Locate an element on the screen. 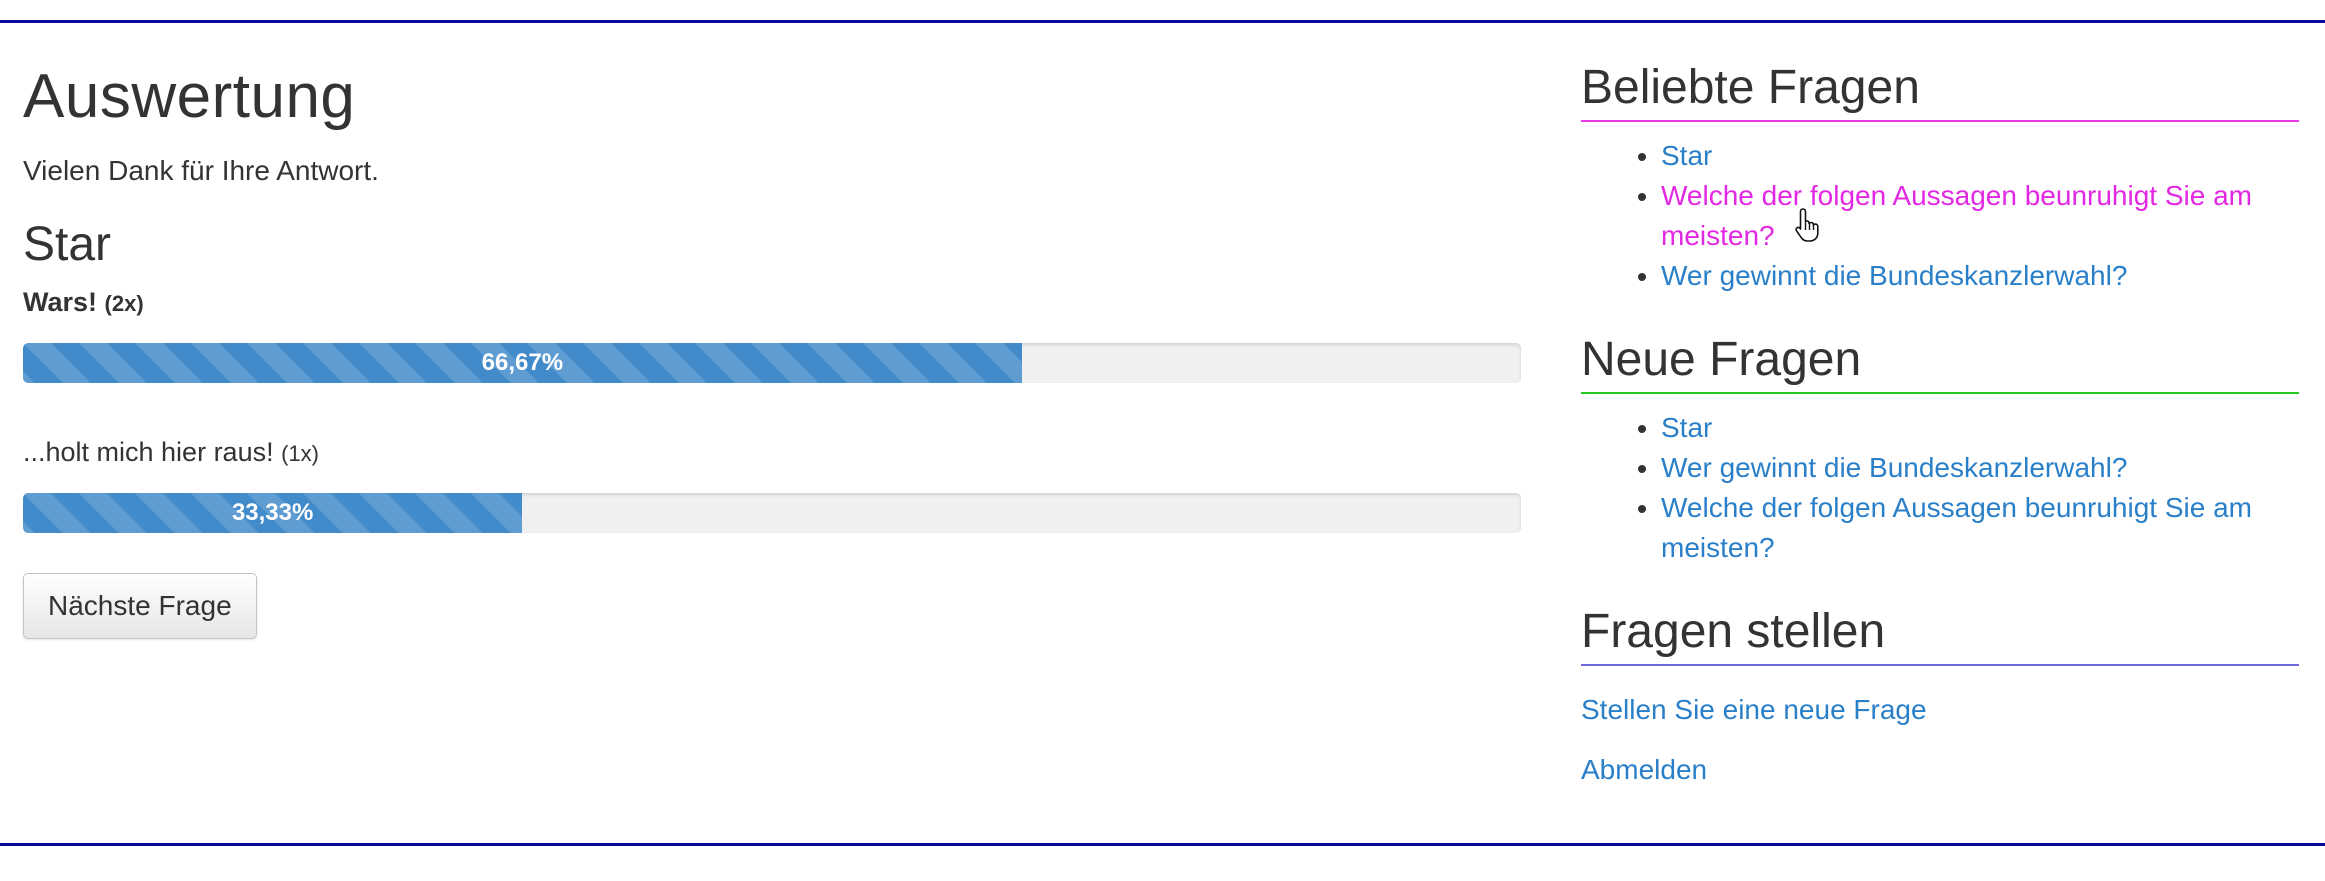  progress-bar: 33,33% is located at coordinates (273, 513).